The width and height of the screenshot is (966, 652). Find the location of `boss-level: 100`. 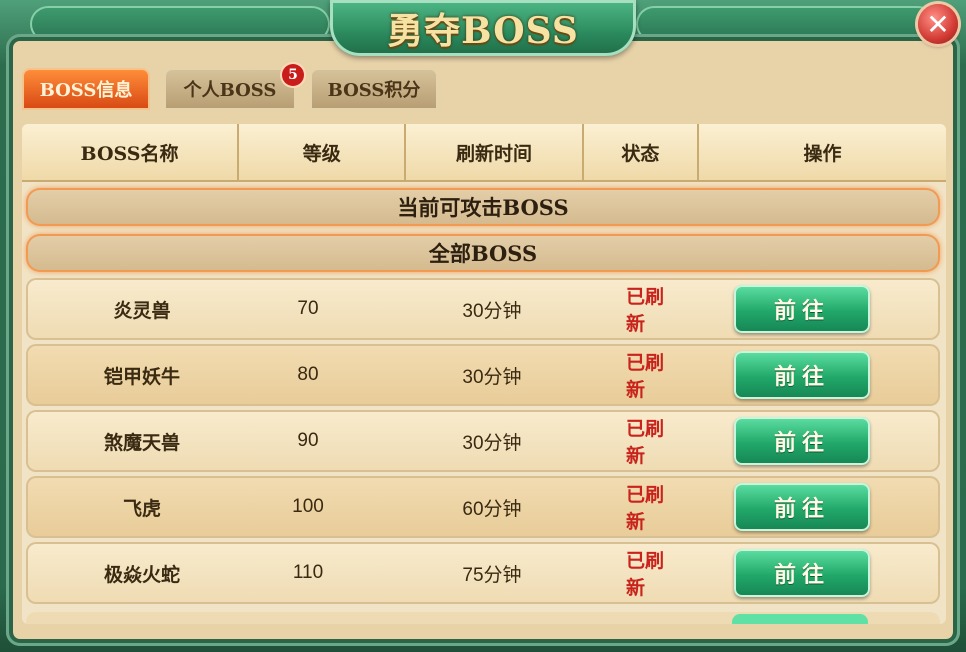

boss-level: 100 is located at coordinates (308, 506).